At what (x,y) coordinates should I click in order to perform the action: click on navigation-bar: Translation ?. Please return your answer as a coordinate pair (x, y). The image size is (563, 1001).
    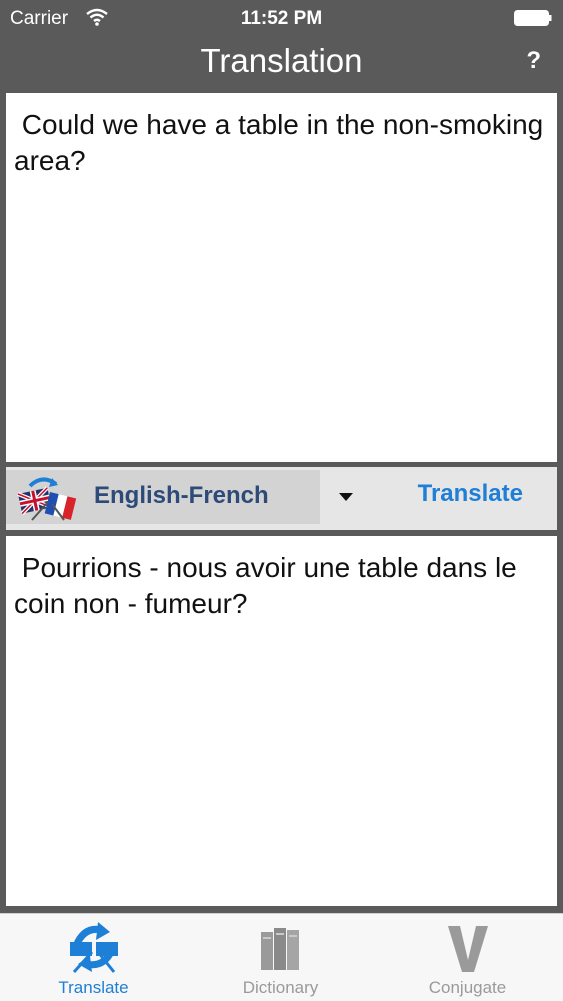
    Looking at the image, I should click on (281, 64).